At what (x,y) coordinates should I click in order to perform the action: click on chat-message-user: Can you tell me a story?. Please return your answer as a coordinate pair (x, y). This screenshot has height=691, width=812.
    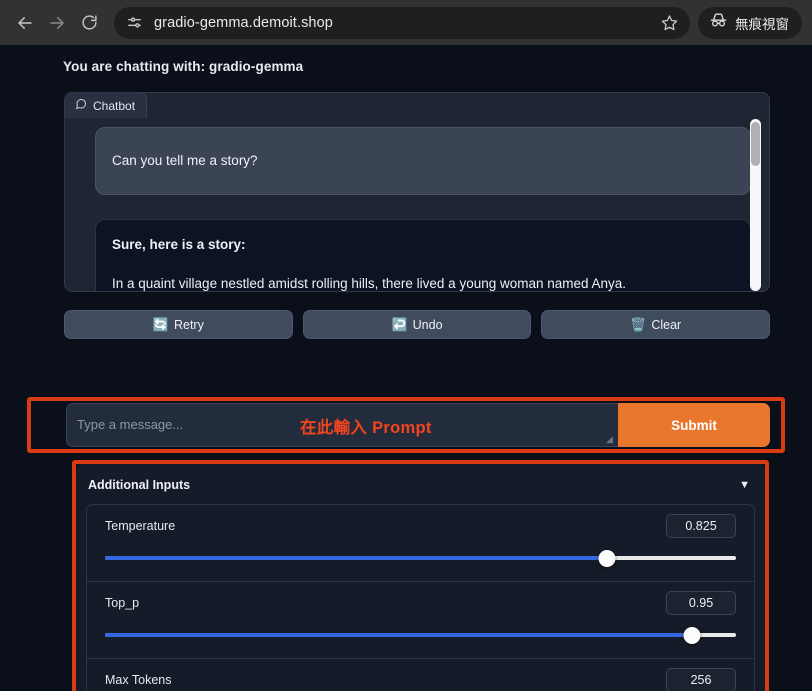
    Looking at the image, I should click on (423, 161).